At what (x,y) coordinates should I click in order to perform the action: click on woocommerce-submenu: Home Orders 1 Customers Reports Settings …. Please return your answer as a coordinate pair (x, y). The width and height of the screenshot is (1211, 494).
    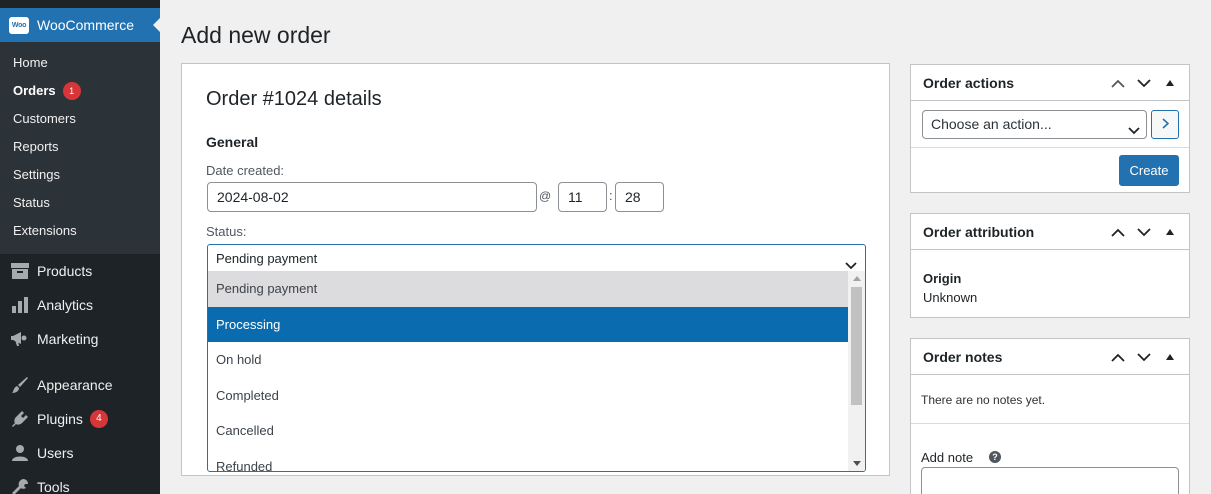
    Looking at the image, I should click on (80, 148).